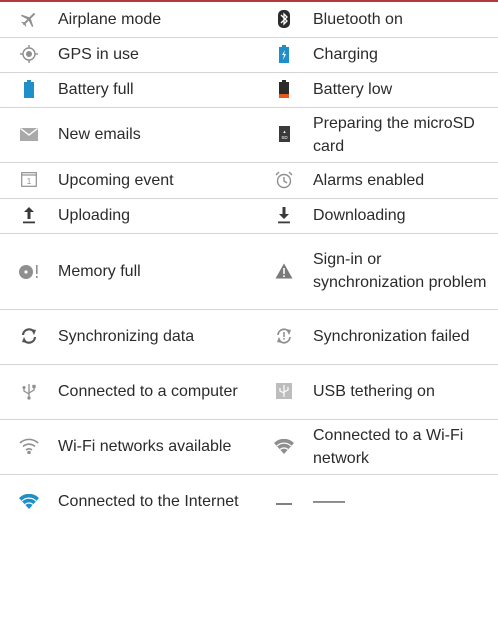 Image resolution: width=498 pixels, height=644 pixels. Describe the element at coordinates (156, 135) in the screenshot. I see `status-label: New emails` at that location.